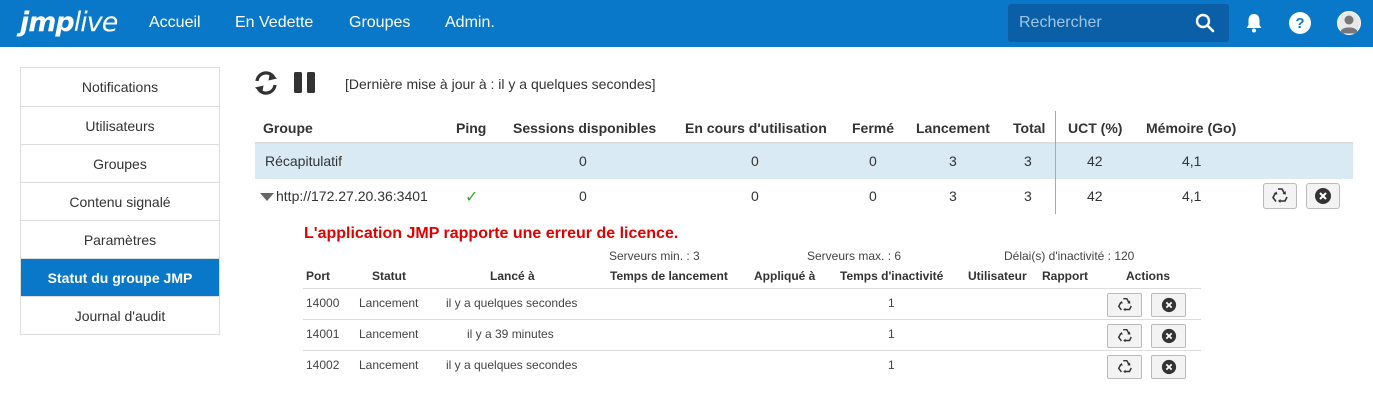 The width and height of the screenshot is (1373, 418). What do you see at coordinates (323, 365) in the screenshot?
I see `row-port: 14002` at bounding box center [323, 365].